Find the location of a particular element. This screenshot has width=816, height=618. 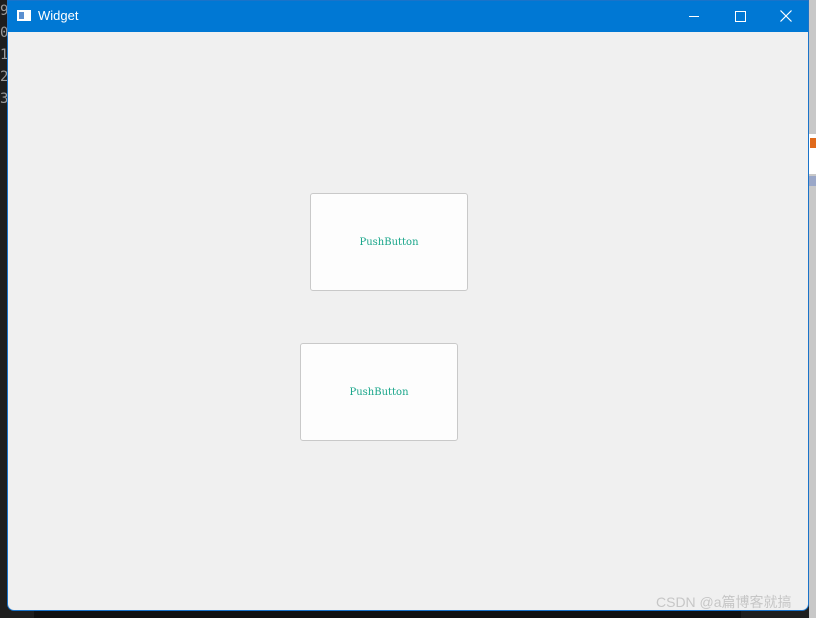

minimize-button is located at coordinates (694, 16).